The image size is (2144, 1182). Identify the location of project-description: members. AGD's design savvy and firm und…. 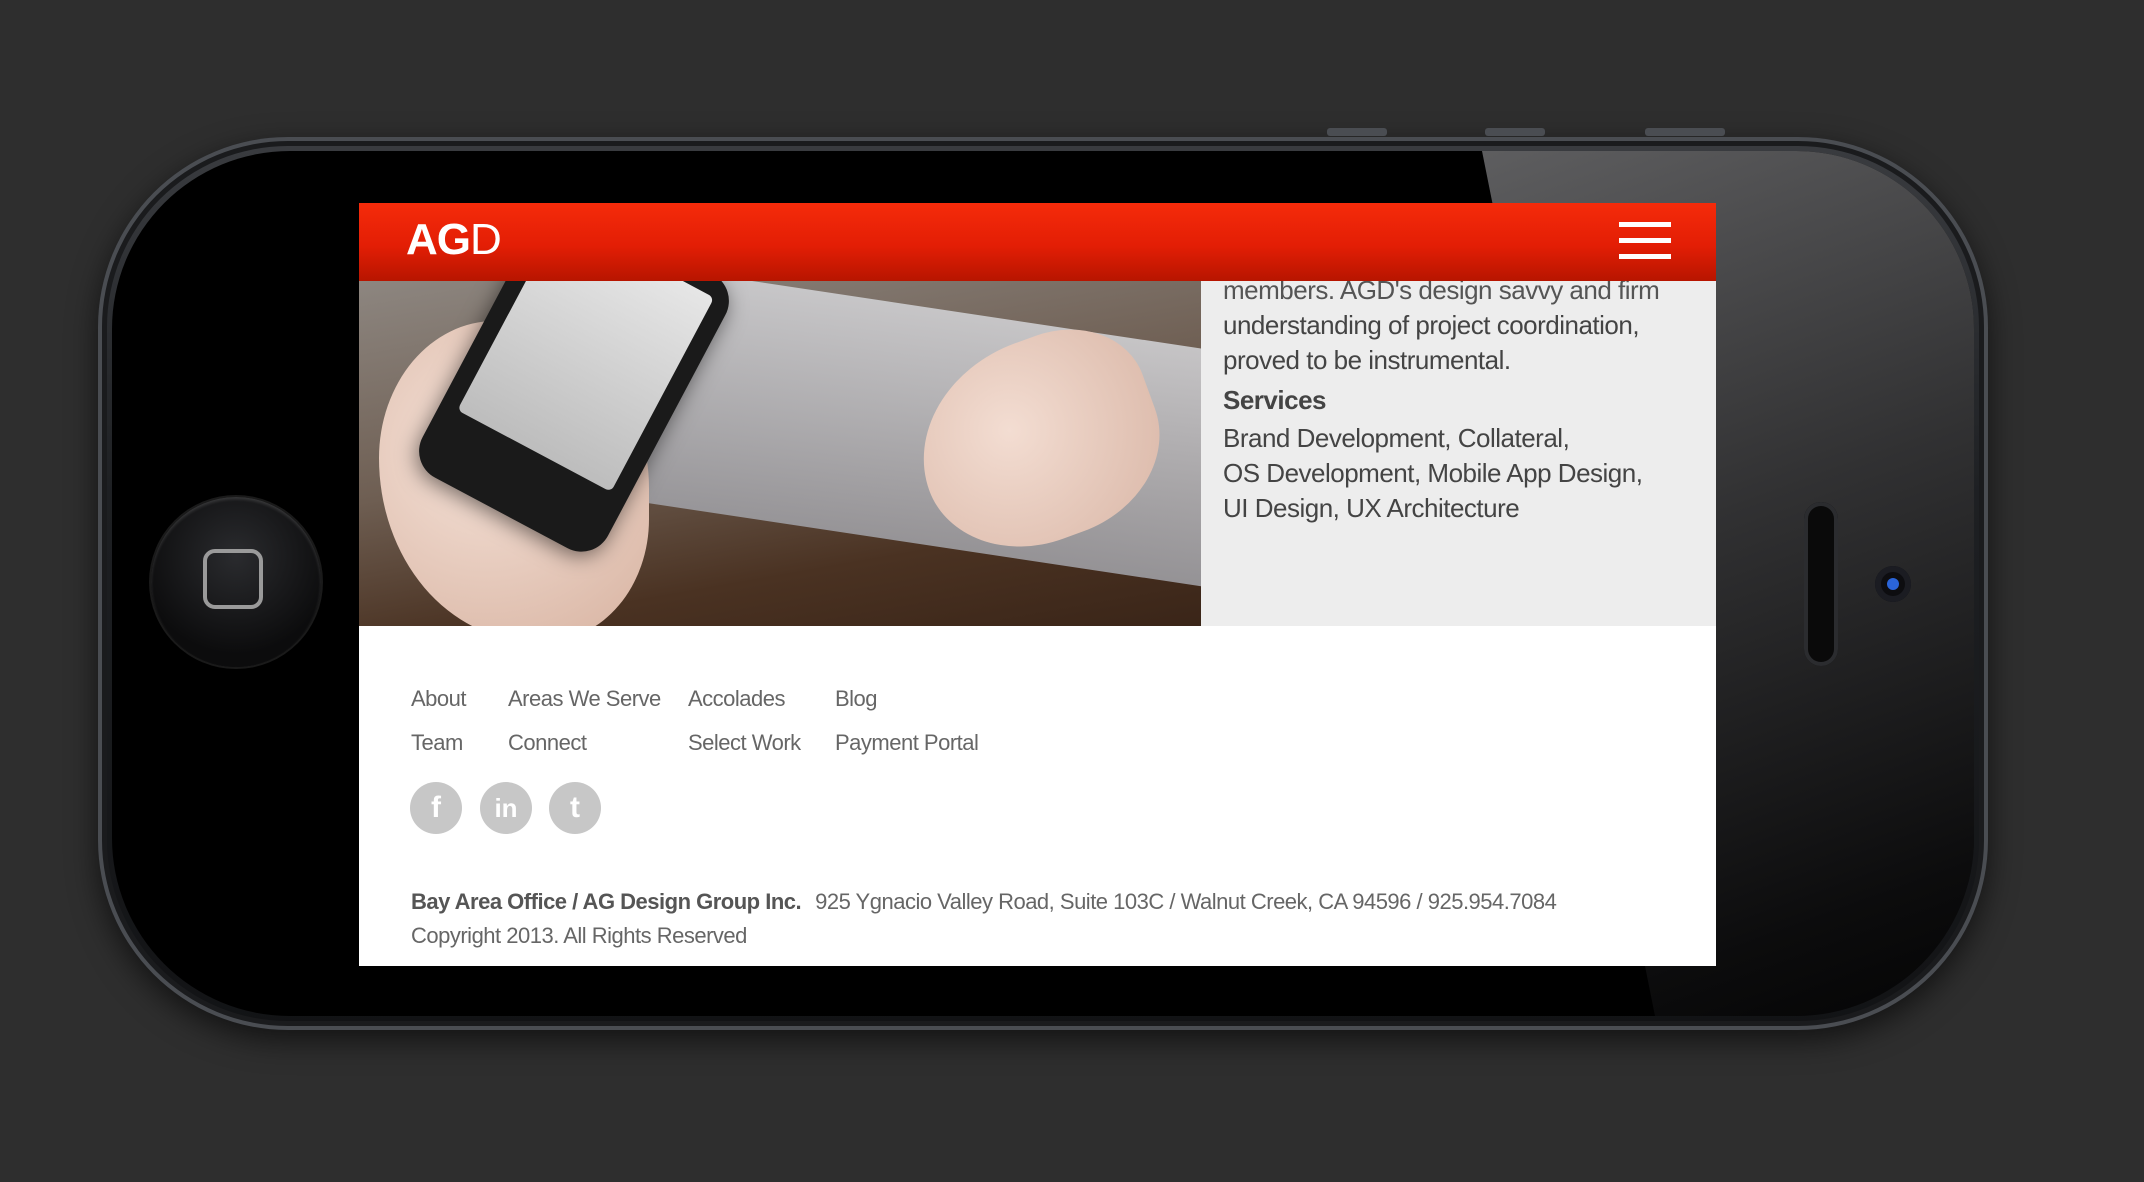
(1458, 325).